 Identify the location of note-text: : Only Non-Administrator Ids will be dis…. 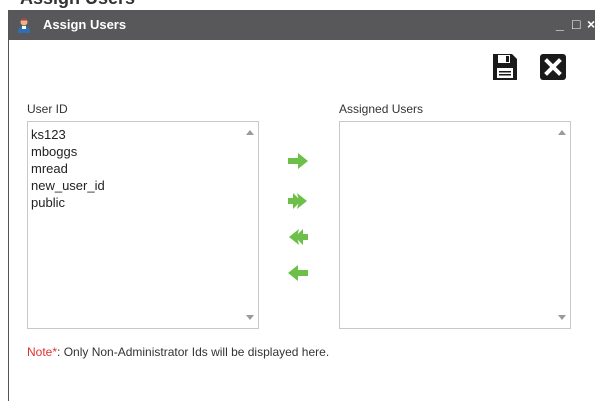
(193, 352).